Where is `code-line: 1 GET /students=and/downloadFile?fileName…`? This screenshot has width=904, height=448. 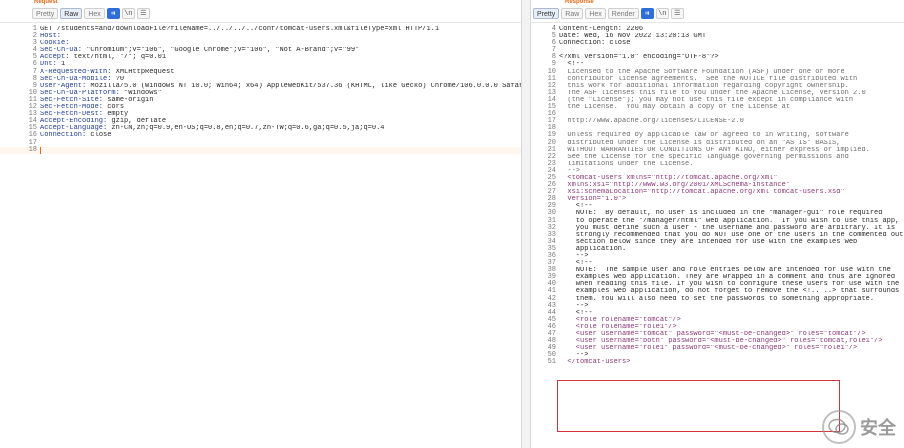
code-line: 1 GET /students=and/downloadFile?fileName… is located at coordinates (260, 29).